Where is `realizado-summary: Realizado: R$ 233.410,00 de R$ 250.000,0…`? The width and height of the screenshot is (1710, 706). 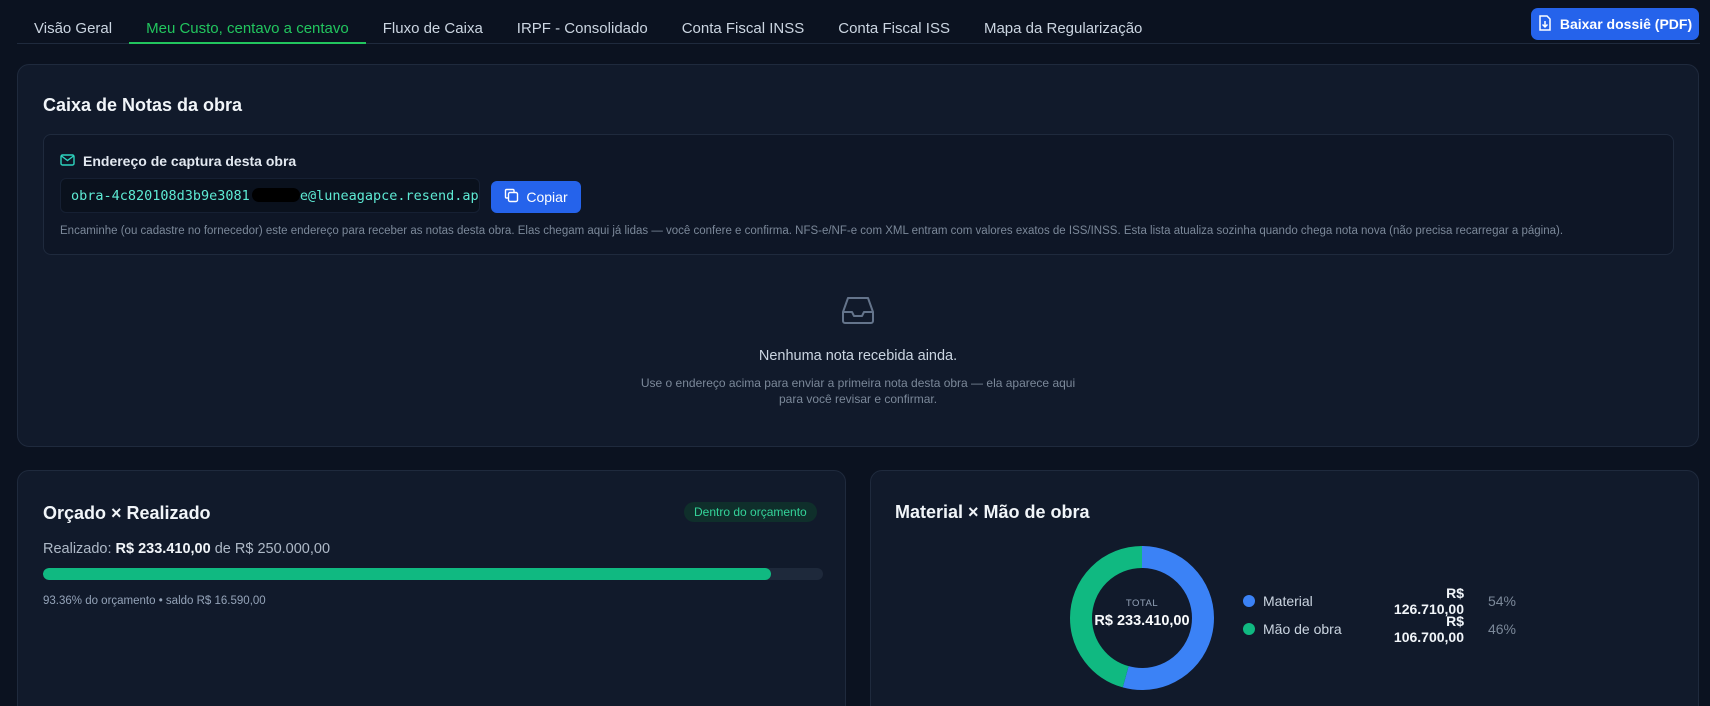 realizado-summary: Realizado: R$ 233.410,00 de R$ 250.000,0… is located at coordinates (186, 549).